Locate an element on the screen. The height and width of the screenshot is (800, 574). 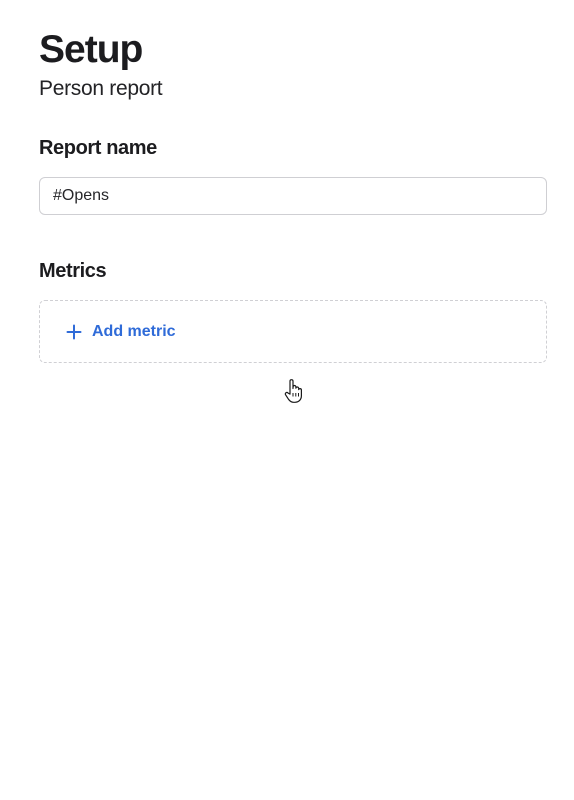
page-title: Setup is located at coordinates (91, 49).